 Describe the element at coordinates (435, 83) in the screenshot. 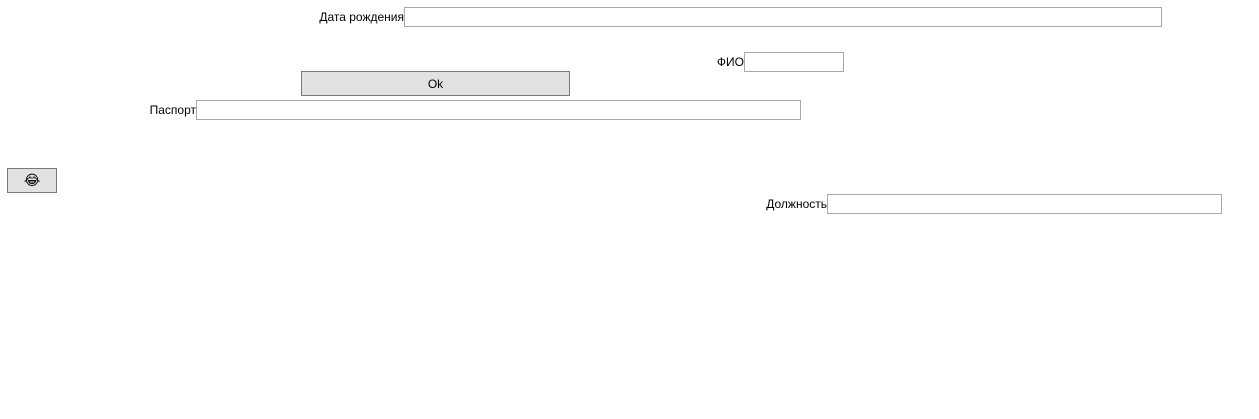

I see `ok-button: Ok` at that location.